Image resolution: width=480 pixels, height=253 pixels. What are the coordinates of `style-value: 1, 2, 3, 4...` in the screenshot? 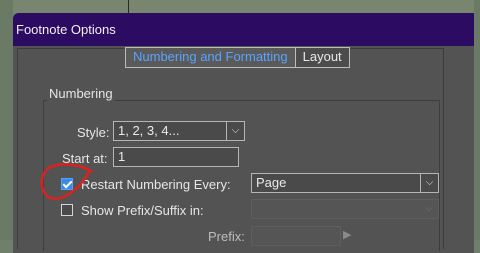 It's located at (149, 130).